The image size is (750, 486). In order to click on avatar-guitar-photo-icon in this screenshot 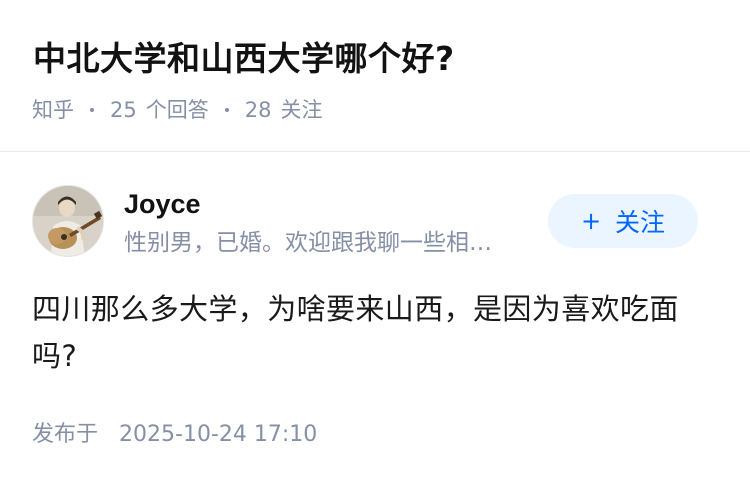, I will do `click(68, 221)`.